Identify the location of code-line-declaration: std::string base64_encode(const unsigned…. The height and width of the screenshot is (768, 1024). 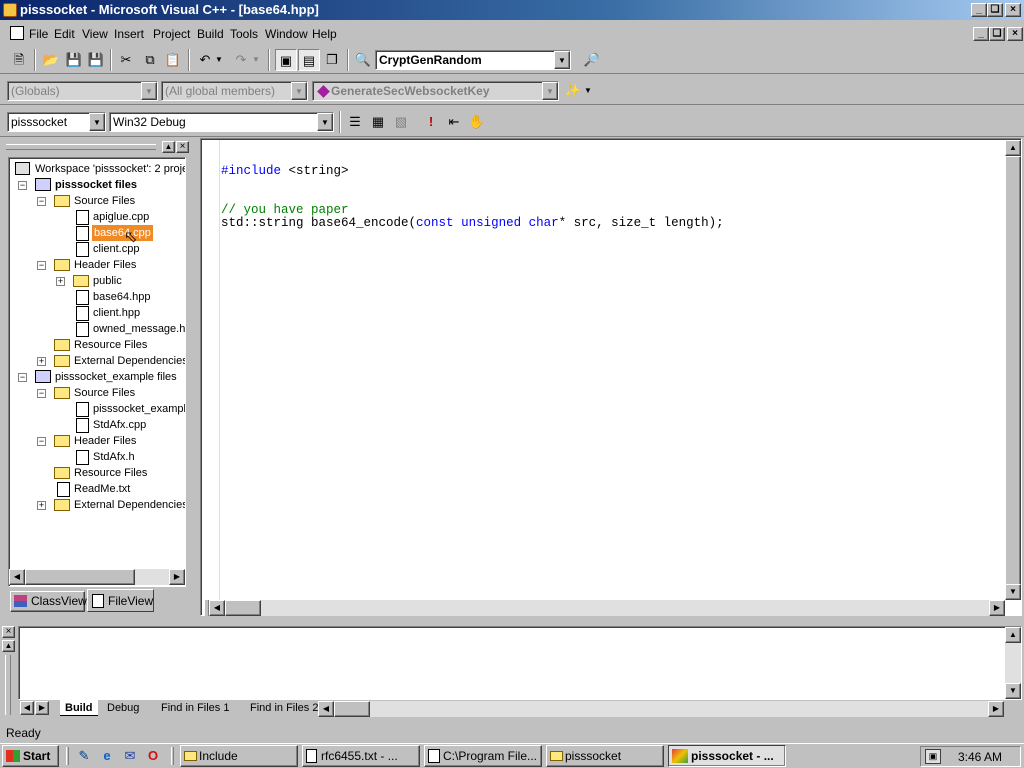
(472, 223).